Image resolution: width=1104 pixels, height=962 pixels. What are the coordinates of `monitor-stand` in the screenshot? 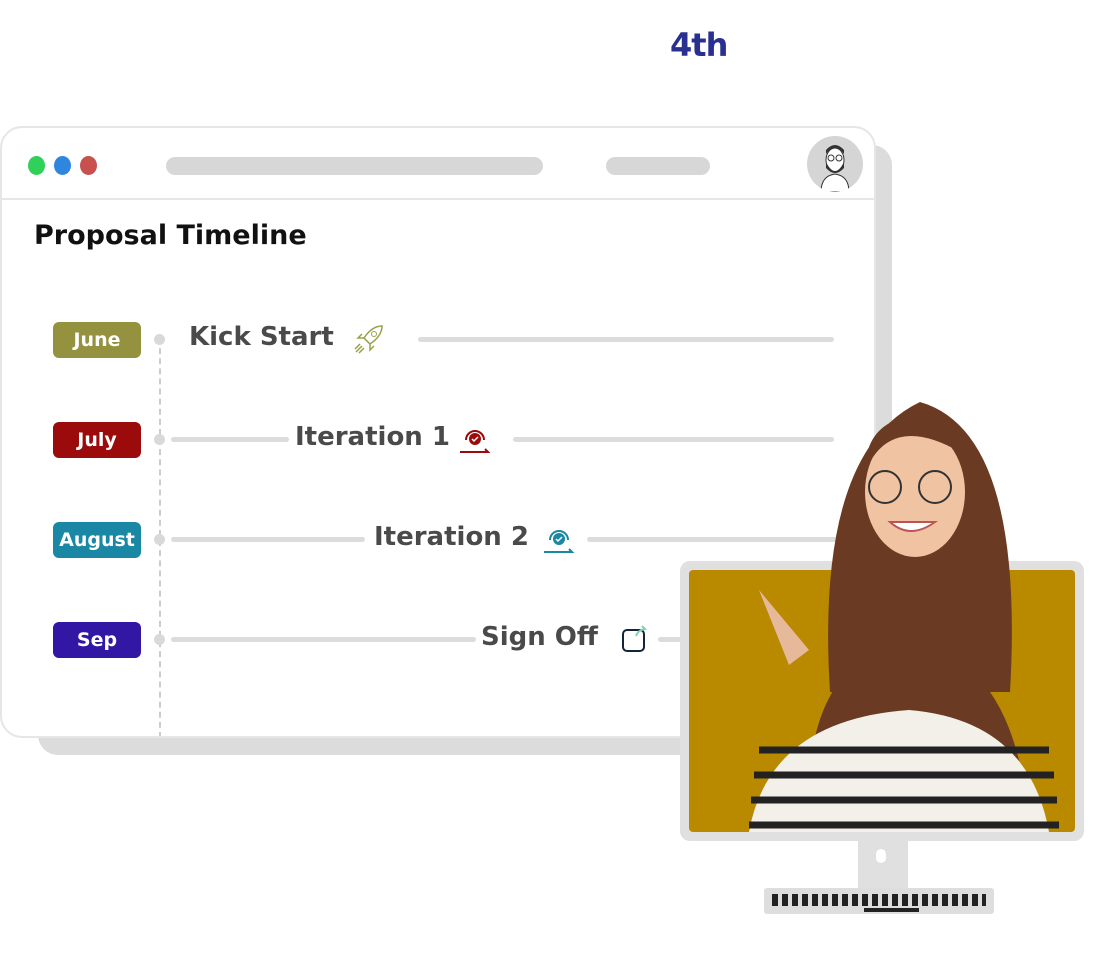 It's located at (883, 866).